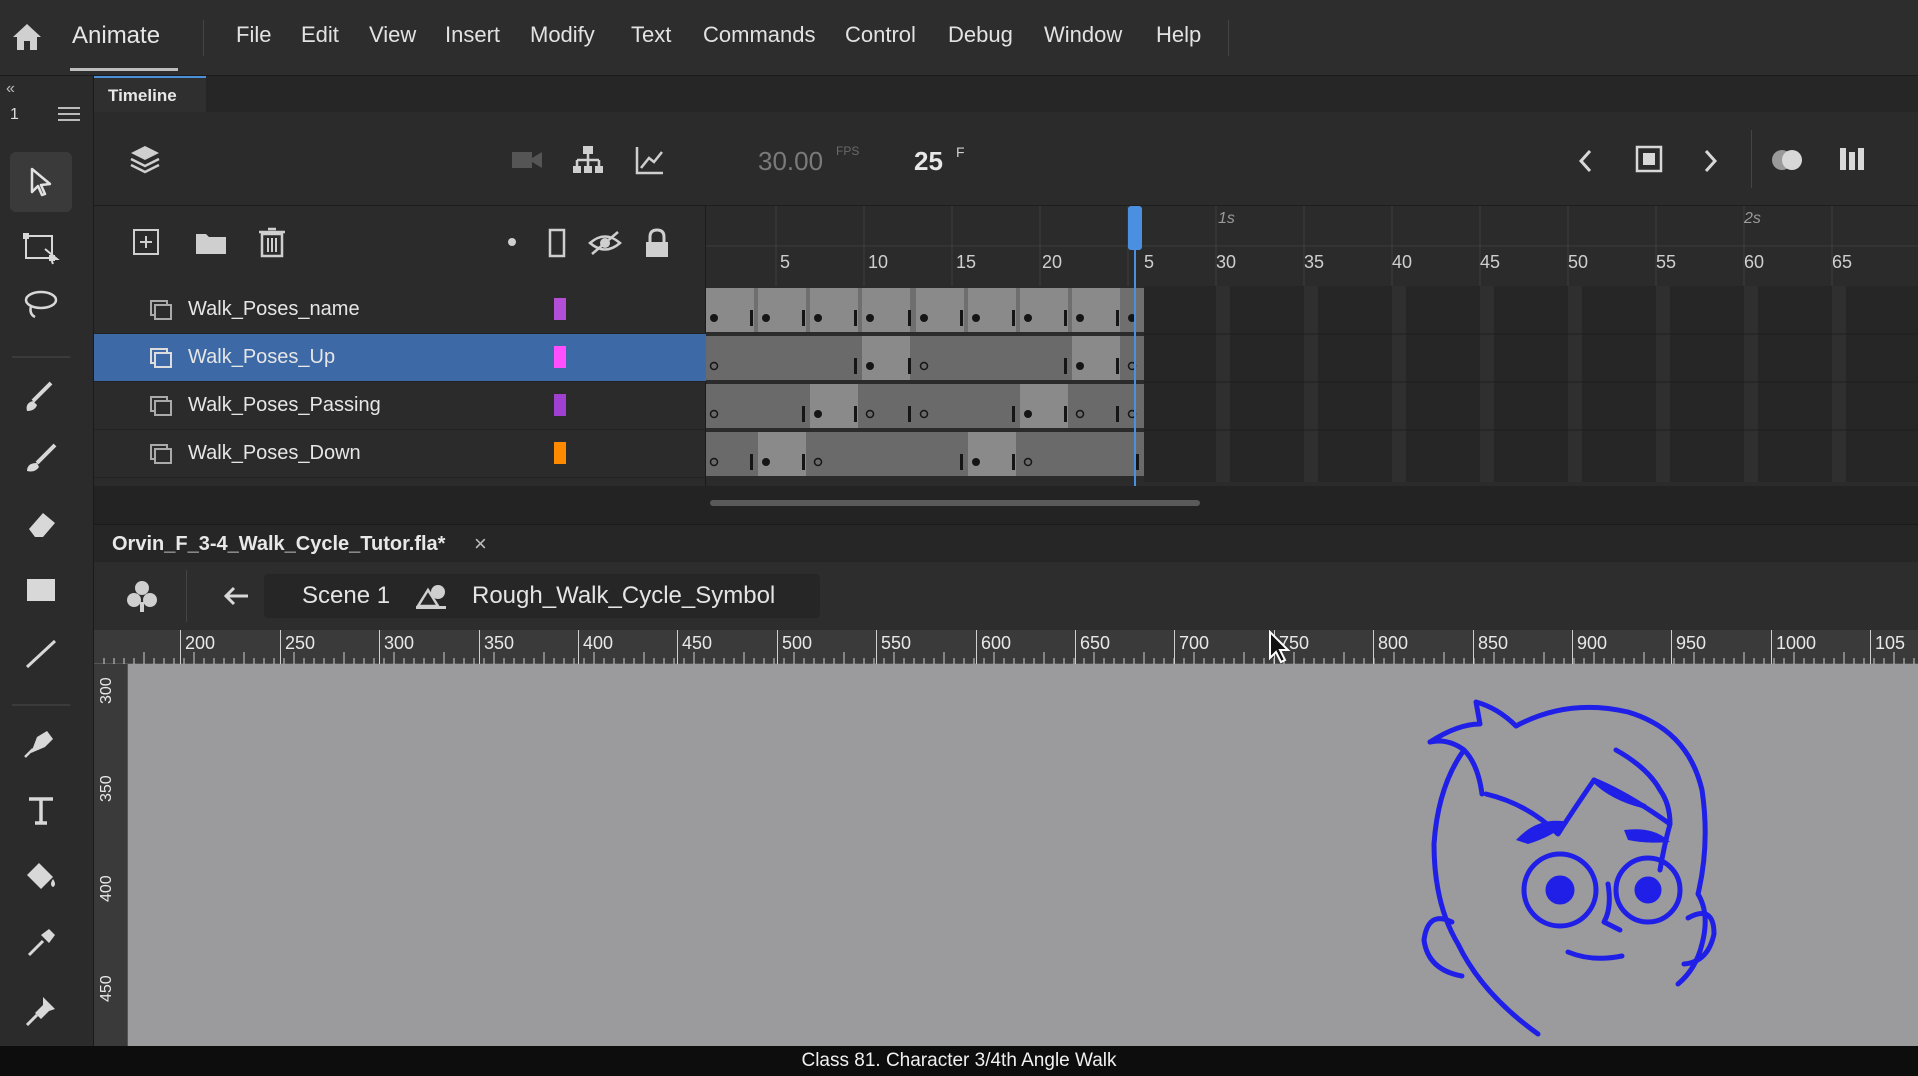 This screenshot has width=1918, height=1076. Describe the element at coordinates (557, 245) in the screenshot. I see `outline-icon` at that location.